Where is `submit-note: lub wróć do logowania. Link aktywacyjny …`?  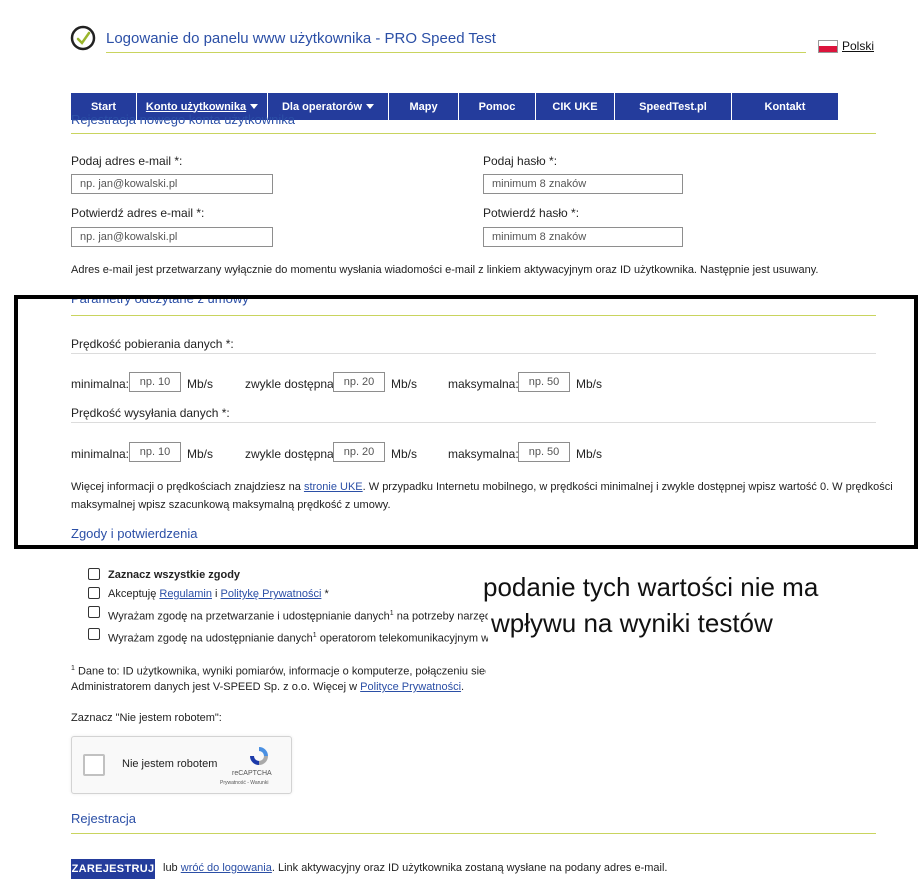 submit-note: lub wróć do logowania. Link aktywacyjny … is located at coordinates (415, 868).